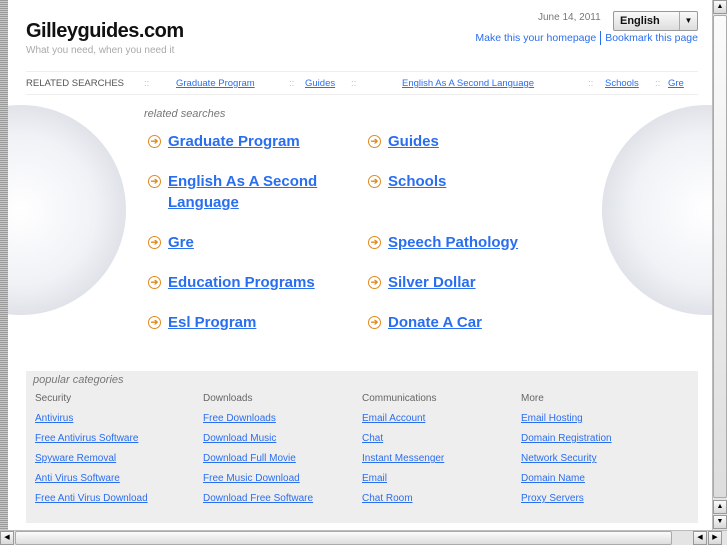 This screenshot has width=727, height=545. Describe the element at coordinates (215, 83) in the screenshot. I see `related-bar-link: Graduate Program` at that location.